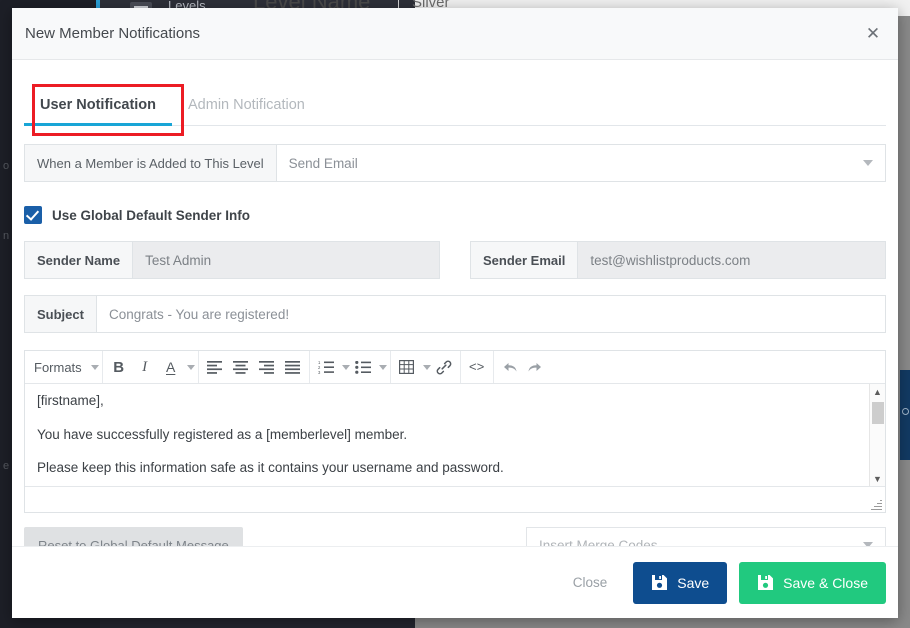  I want to click on toolbar-group-lists: 1 2 3, so click(350, 367).